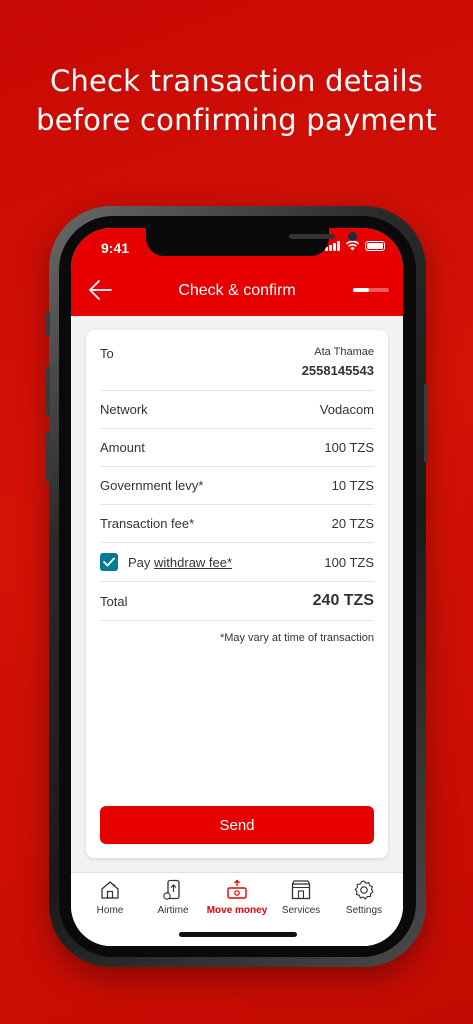 The width and height of the screenshot is (473, 1024). I want to click on fee-value: 20 TZS, so click(352, 523).